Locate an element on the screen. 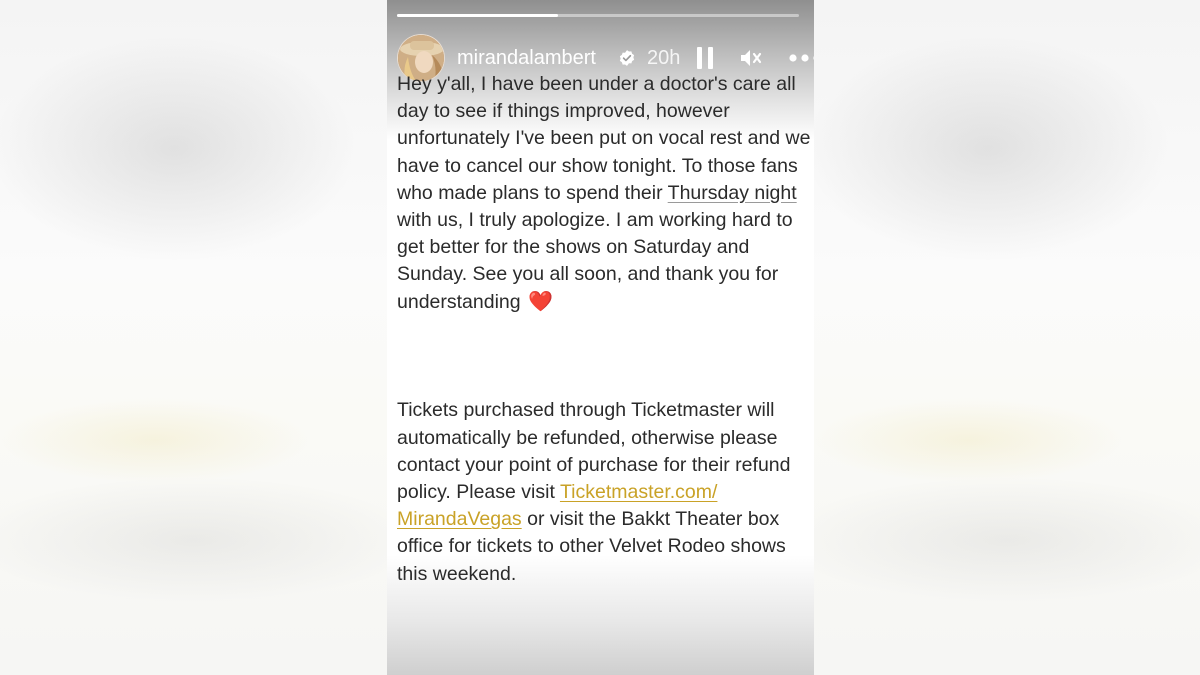 The image size is (1200, 675). story-progress-bar is located at coordinates (598, 15).